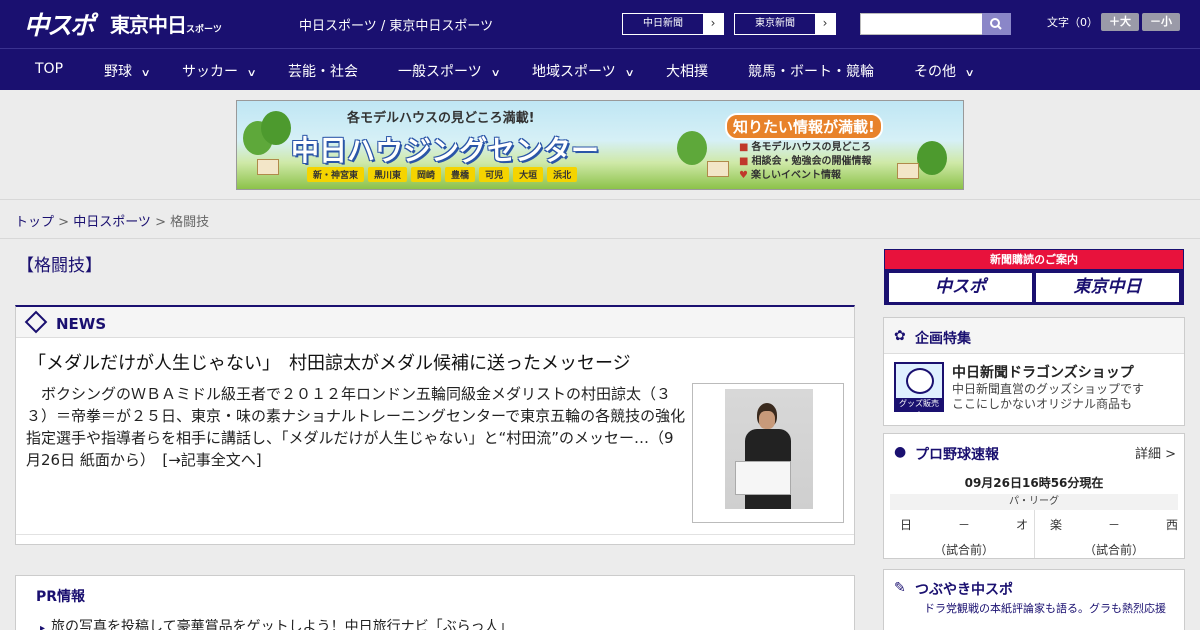 This screenshot has width=1200, height=630. I want to click on banner-area: 浜北, so click(562, 174).